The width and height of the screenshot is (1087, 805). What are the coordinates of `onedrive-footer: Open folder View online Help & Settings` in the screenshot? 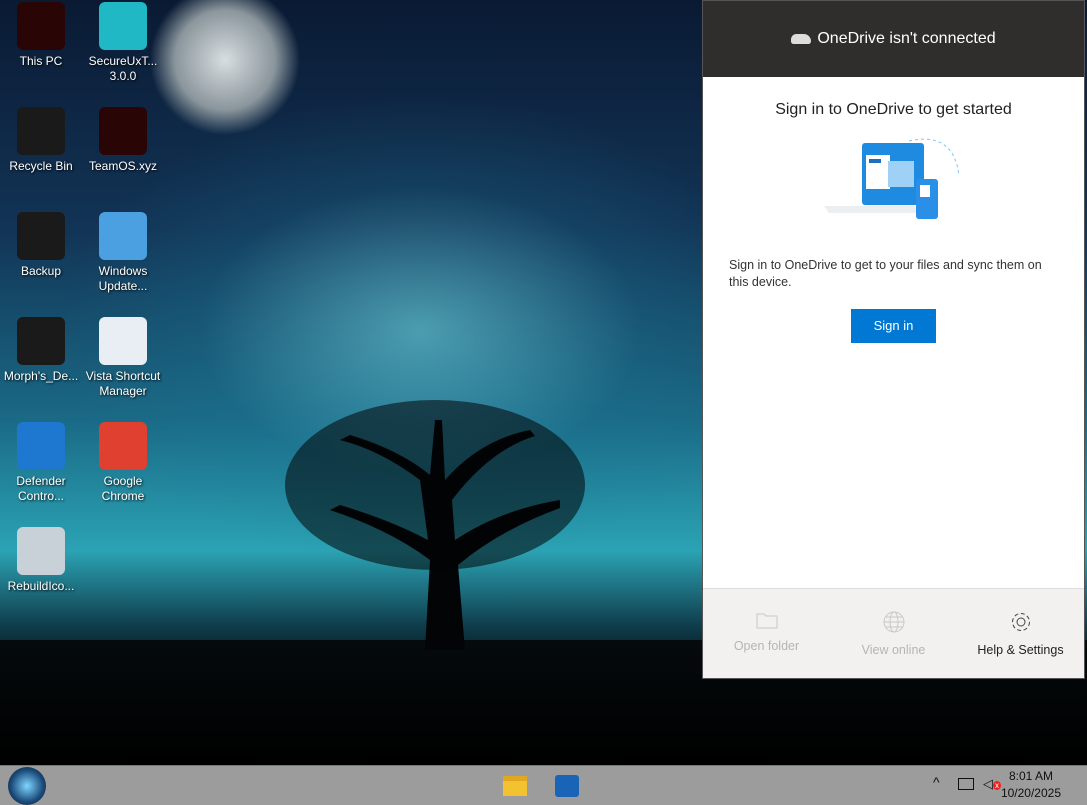 It's located at (893, 633).